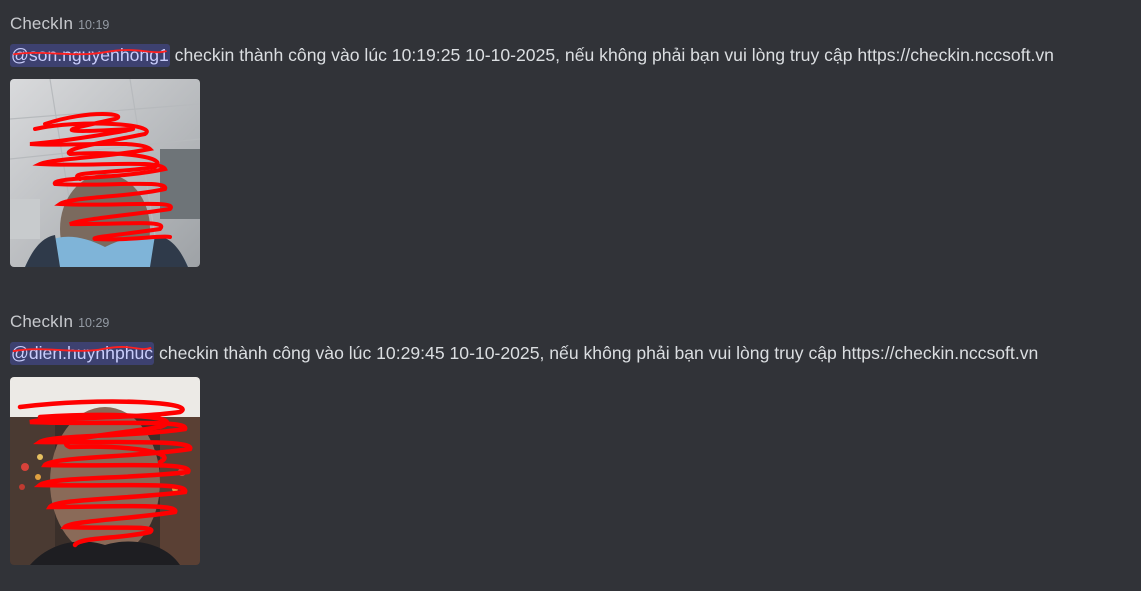 The width and height of the screenshot is (1141, 591). I want to click on message-header: CheckIn 10:19, so click(532, 25).